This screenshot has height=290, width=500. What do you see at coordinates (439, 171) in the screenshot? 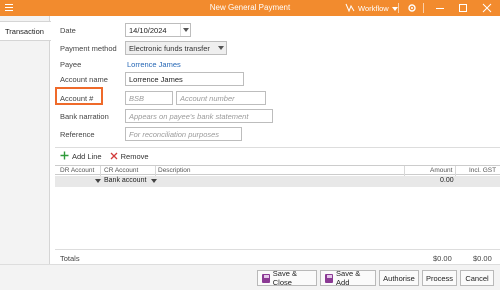
I see `column-header-amount: Amount` at bounding box center [439, 171].